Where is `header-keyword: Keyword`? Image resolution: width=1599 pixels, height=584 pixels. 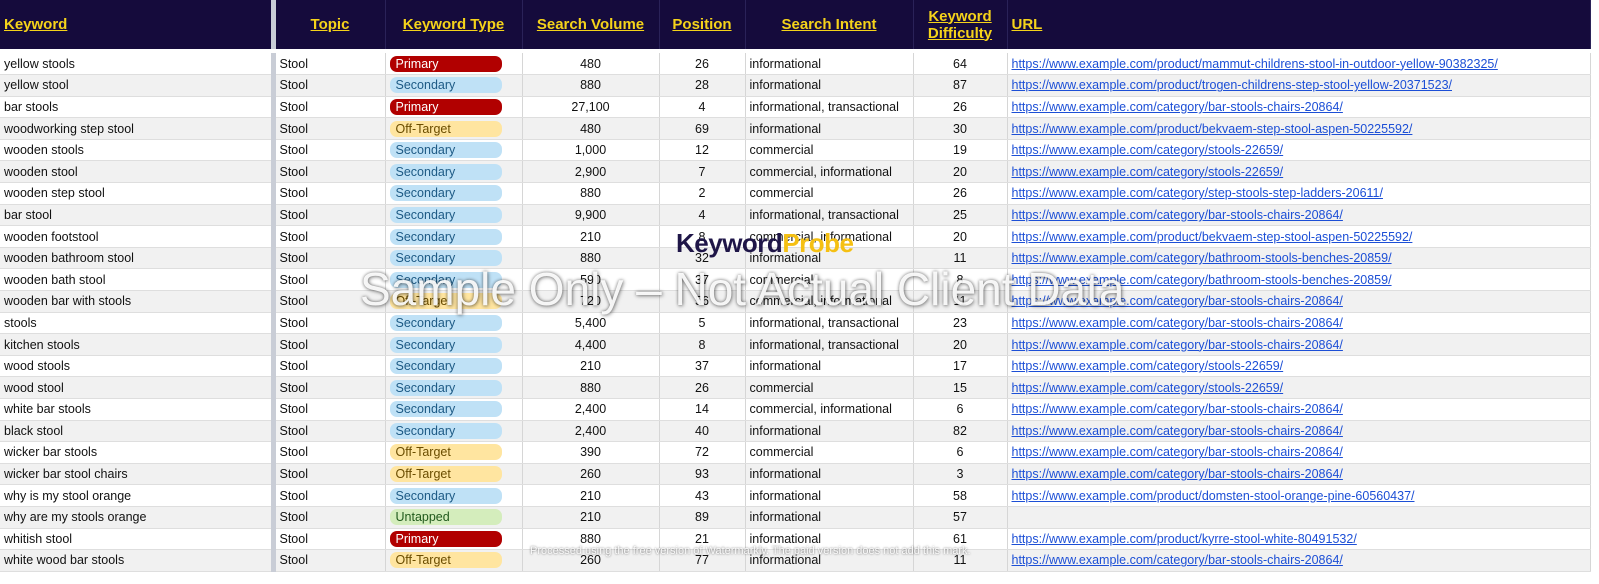
header-keyword: Keyword is located at coordinates (138, 24).